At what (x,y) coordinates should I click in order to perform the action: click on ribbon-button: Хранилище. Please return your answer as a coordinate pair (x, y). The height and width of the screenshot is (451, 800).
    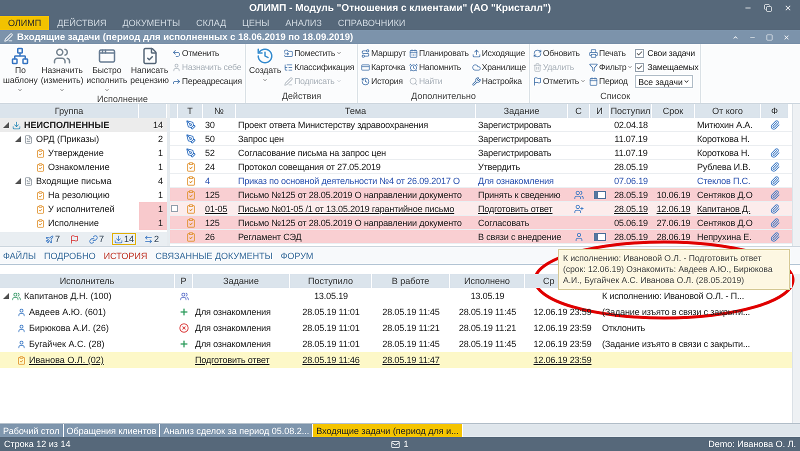
    Looking at the image, I should click on (498, 67).